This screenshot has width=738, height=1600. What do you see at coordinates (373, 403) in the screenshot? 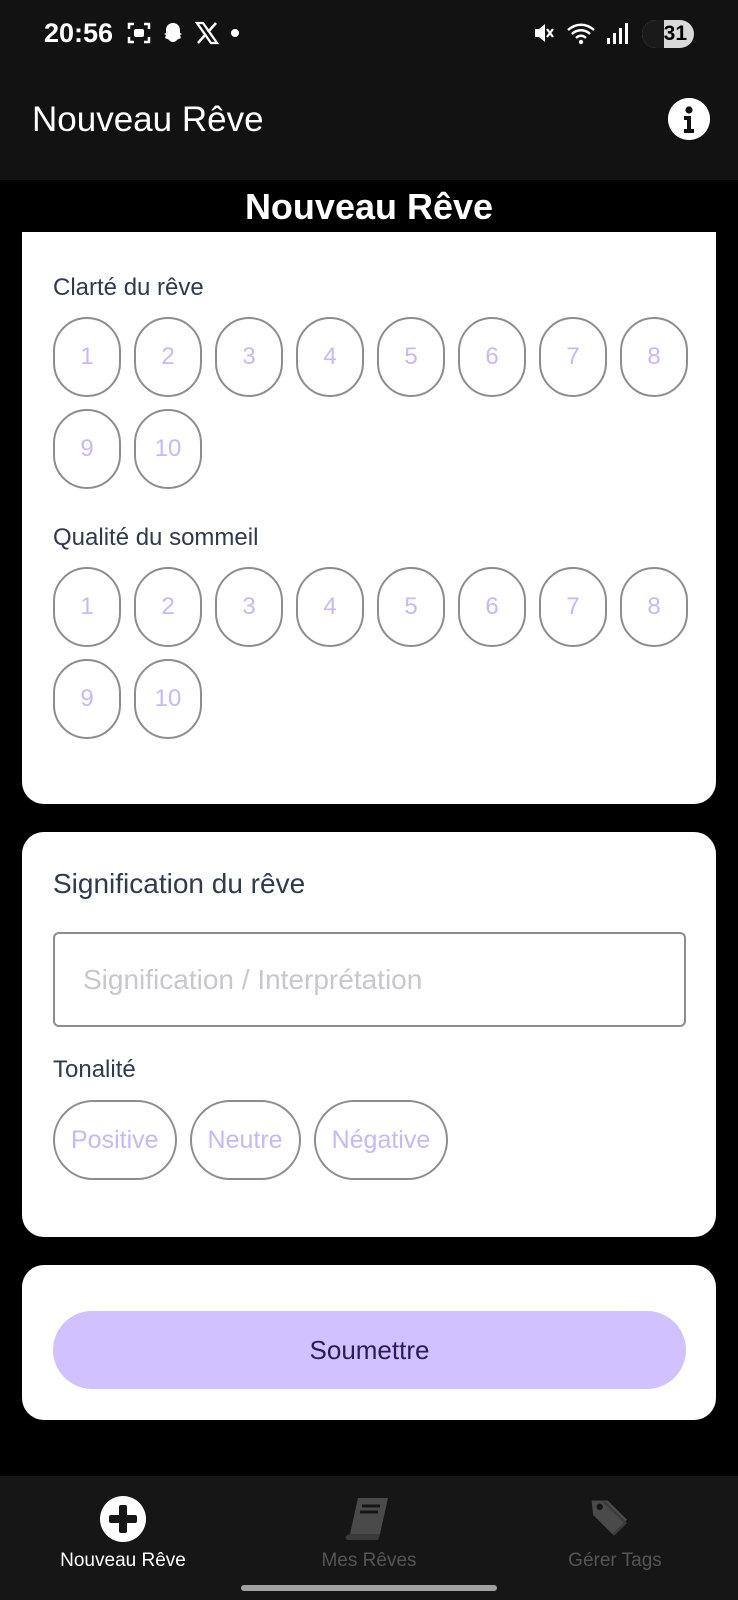
I see `clarity-options: 1 2 3 4 5 6 7 8 9 10` at bounding box center [373, 403].